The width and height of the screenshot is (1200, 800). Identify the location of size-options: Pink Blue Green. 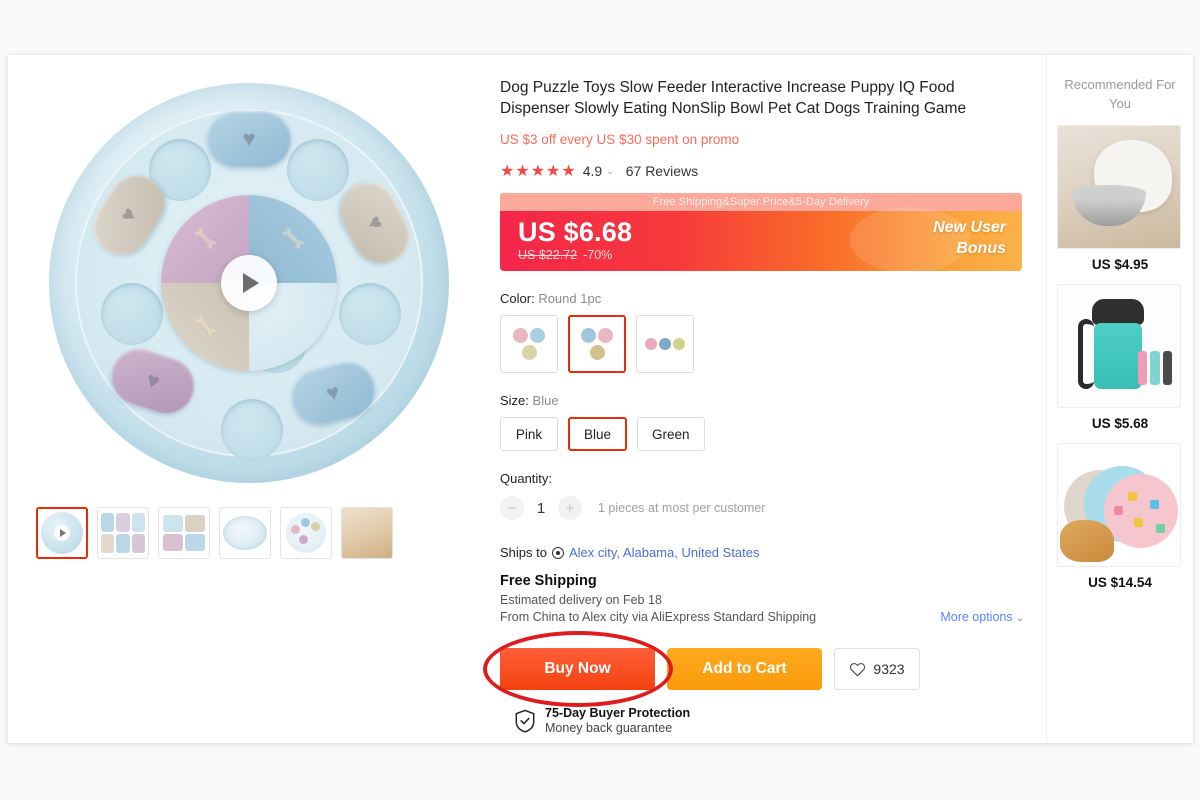
(762, 434).